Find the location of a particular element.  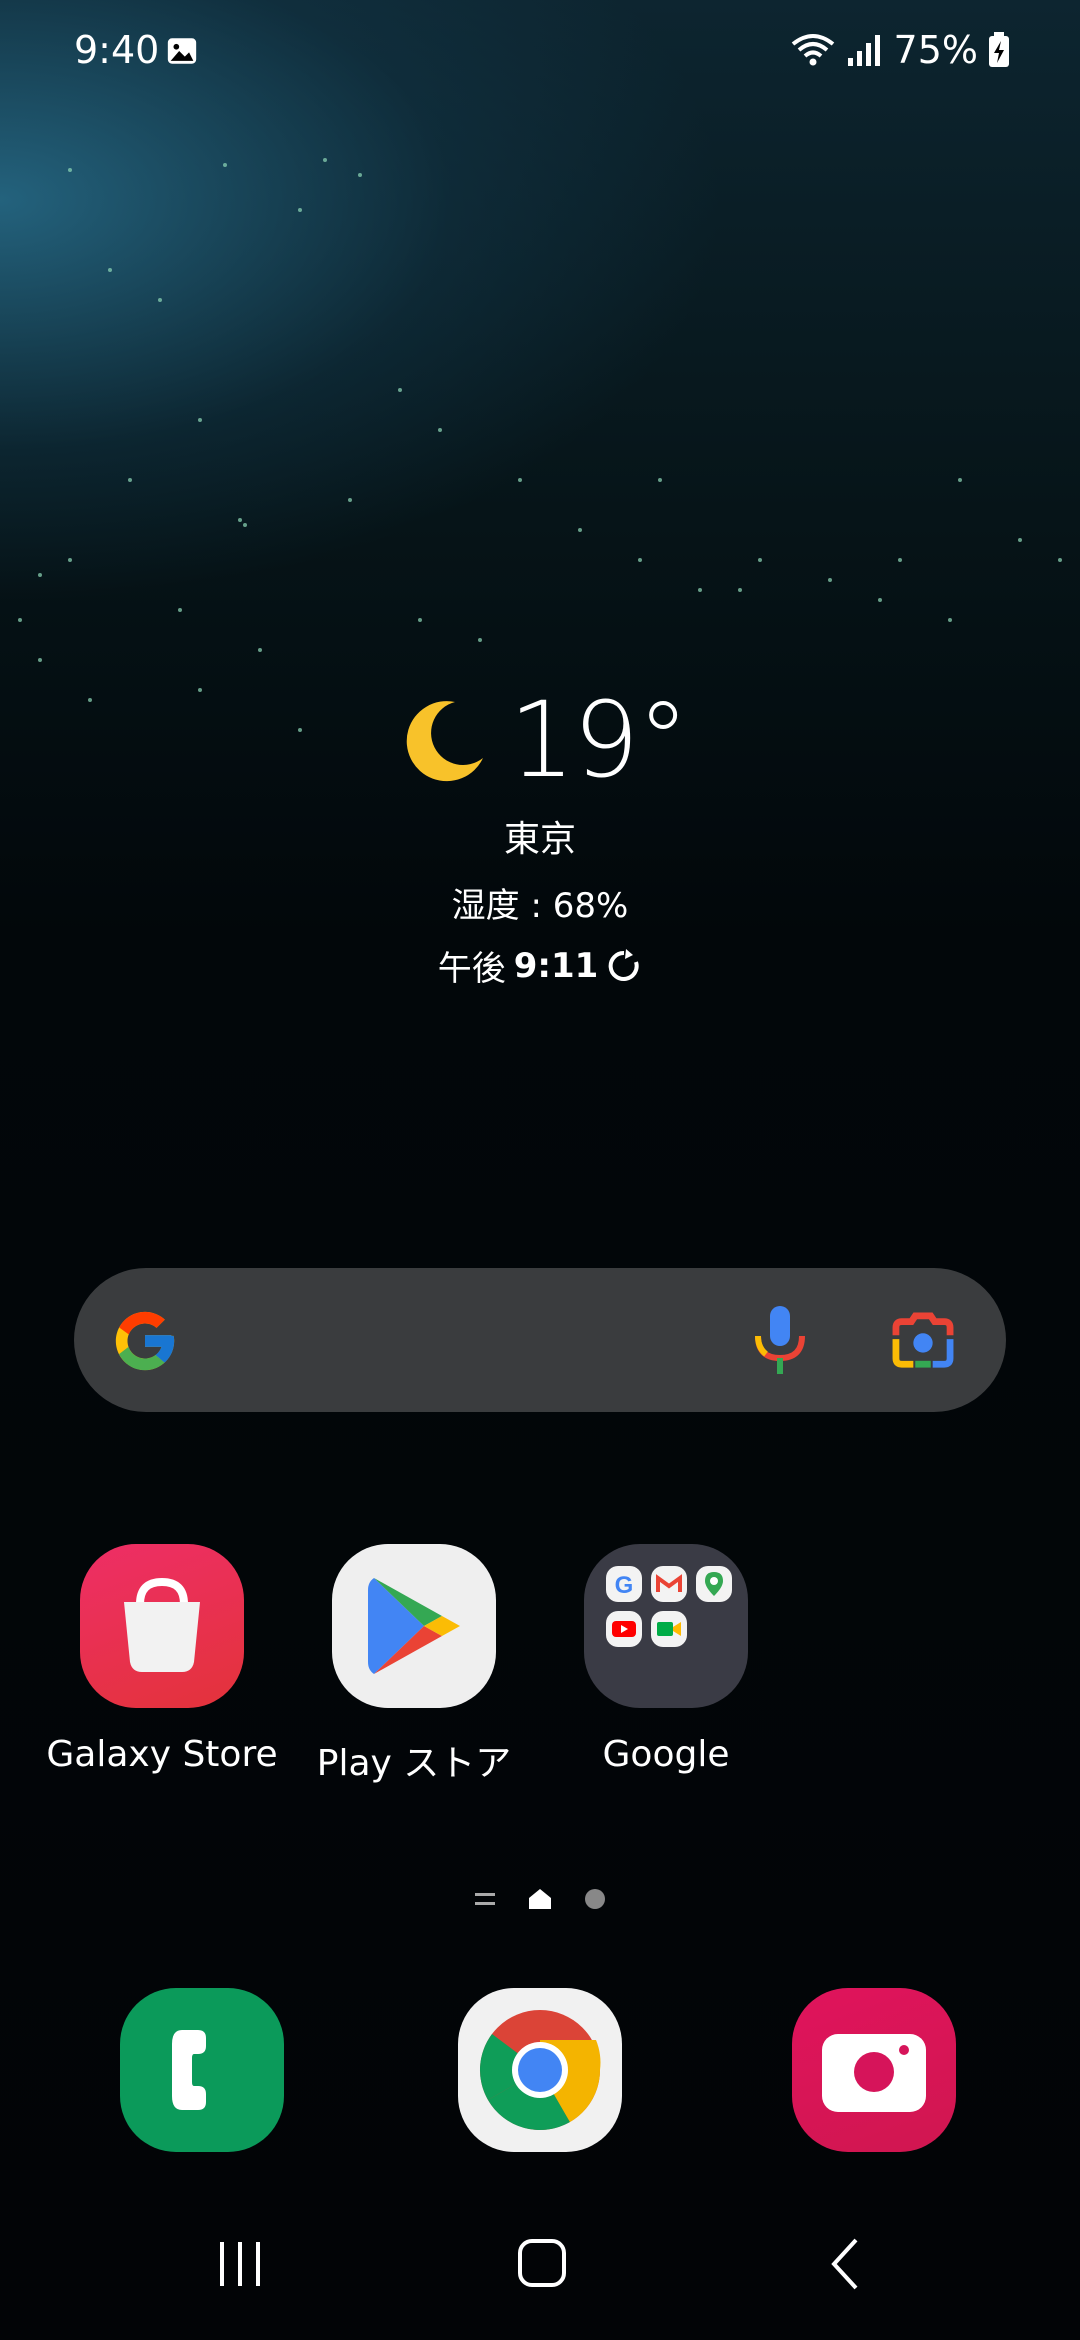

home-page-icon is located at coordinates (540, 1899).